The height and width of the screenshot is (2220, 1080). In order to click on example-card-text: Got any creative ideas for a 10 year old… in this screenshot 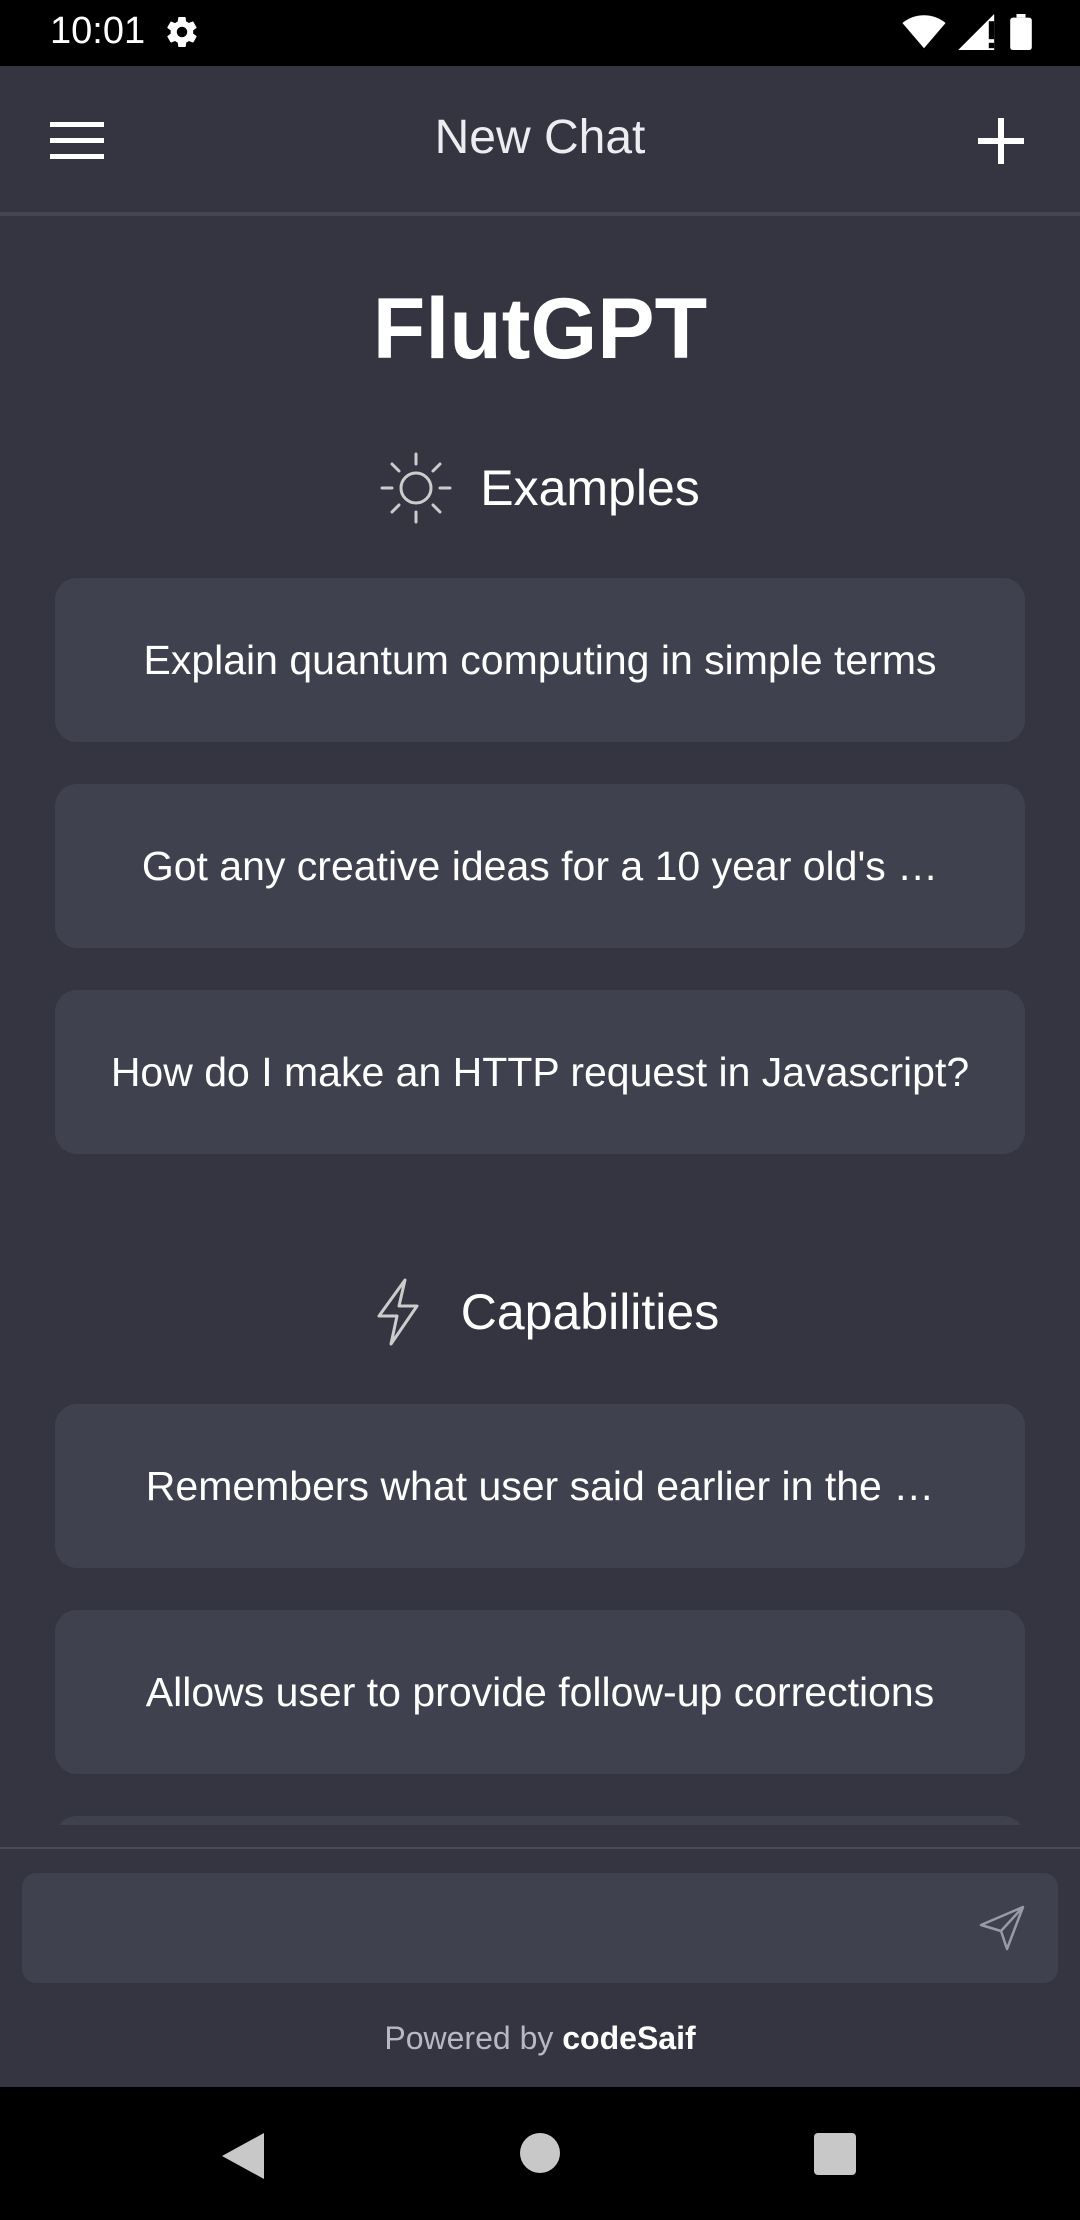, I will do `click(540, 865)`.